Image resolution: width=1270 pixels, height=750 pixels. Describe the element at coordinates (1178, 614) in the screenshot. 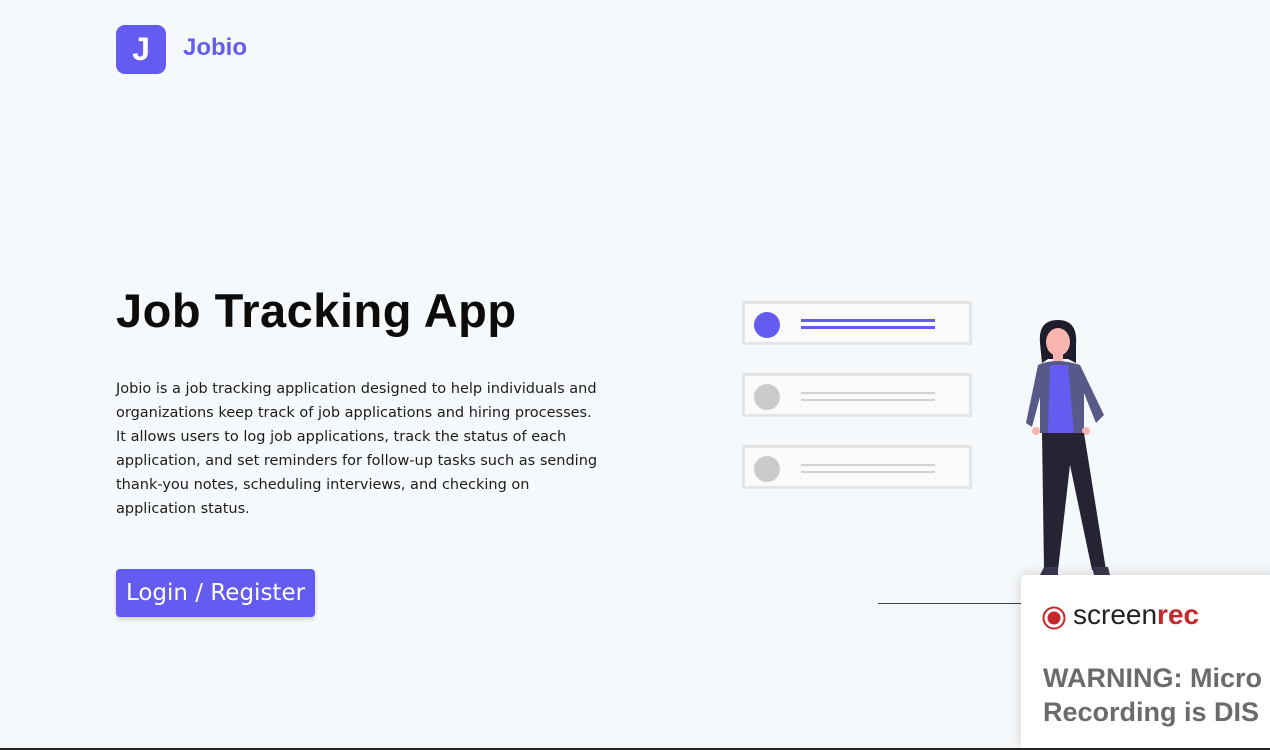

I see `screenrec-brand-suffix: rec` at that location.